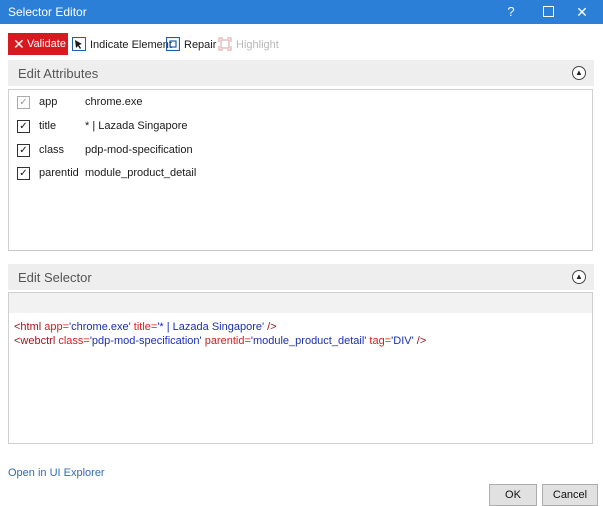  Describe the element at coordinates (300, 151) in the screenshot. I see `attribute-row-class: ✓ class pdp-mod-specification` at that location.